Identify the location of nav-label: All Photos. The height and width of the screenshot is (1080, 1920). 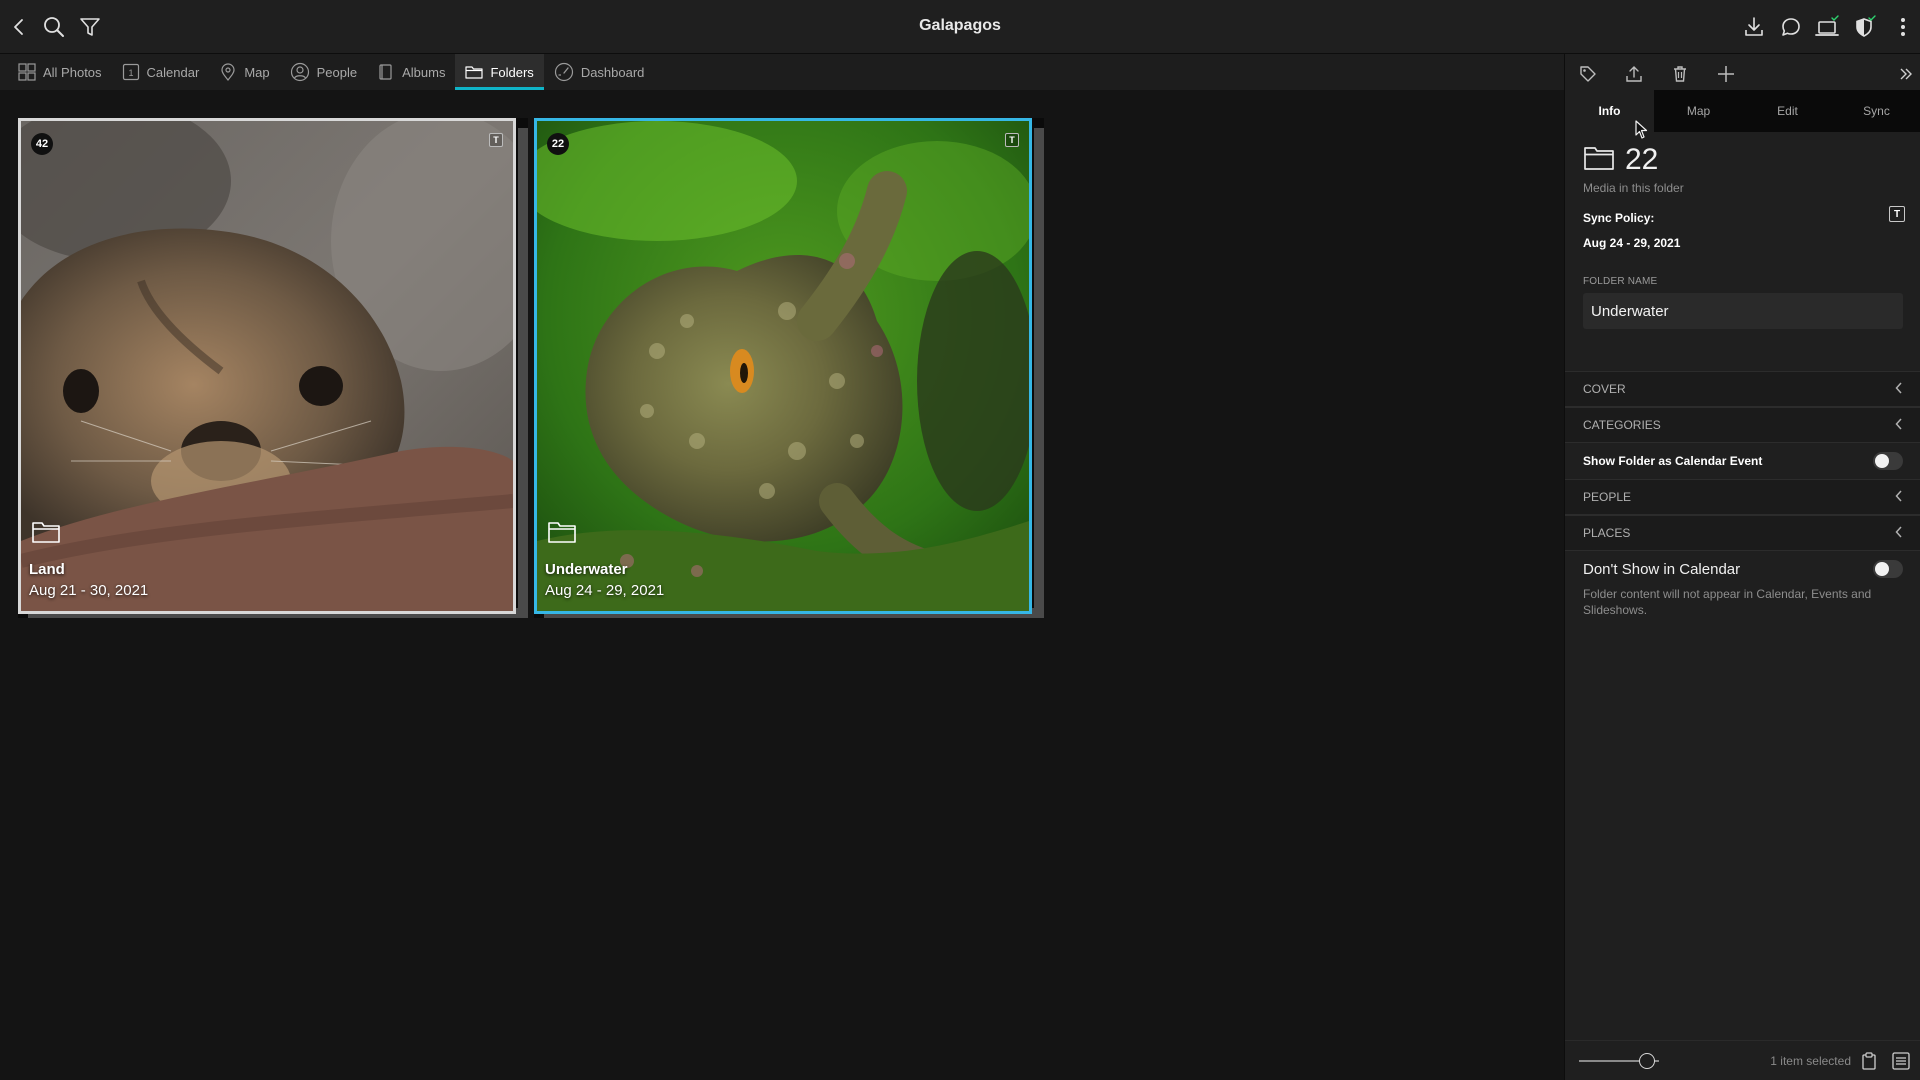
(72, 72).